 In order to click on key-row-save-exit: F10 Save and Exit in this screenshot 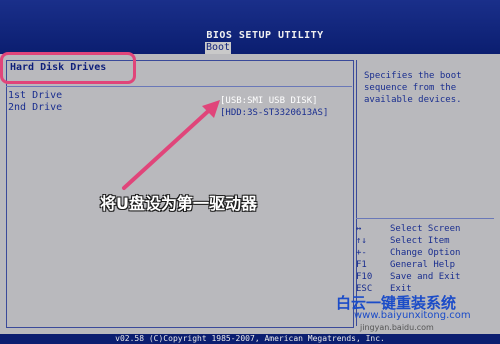, I will do `click(408, 277)`.